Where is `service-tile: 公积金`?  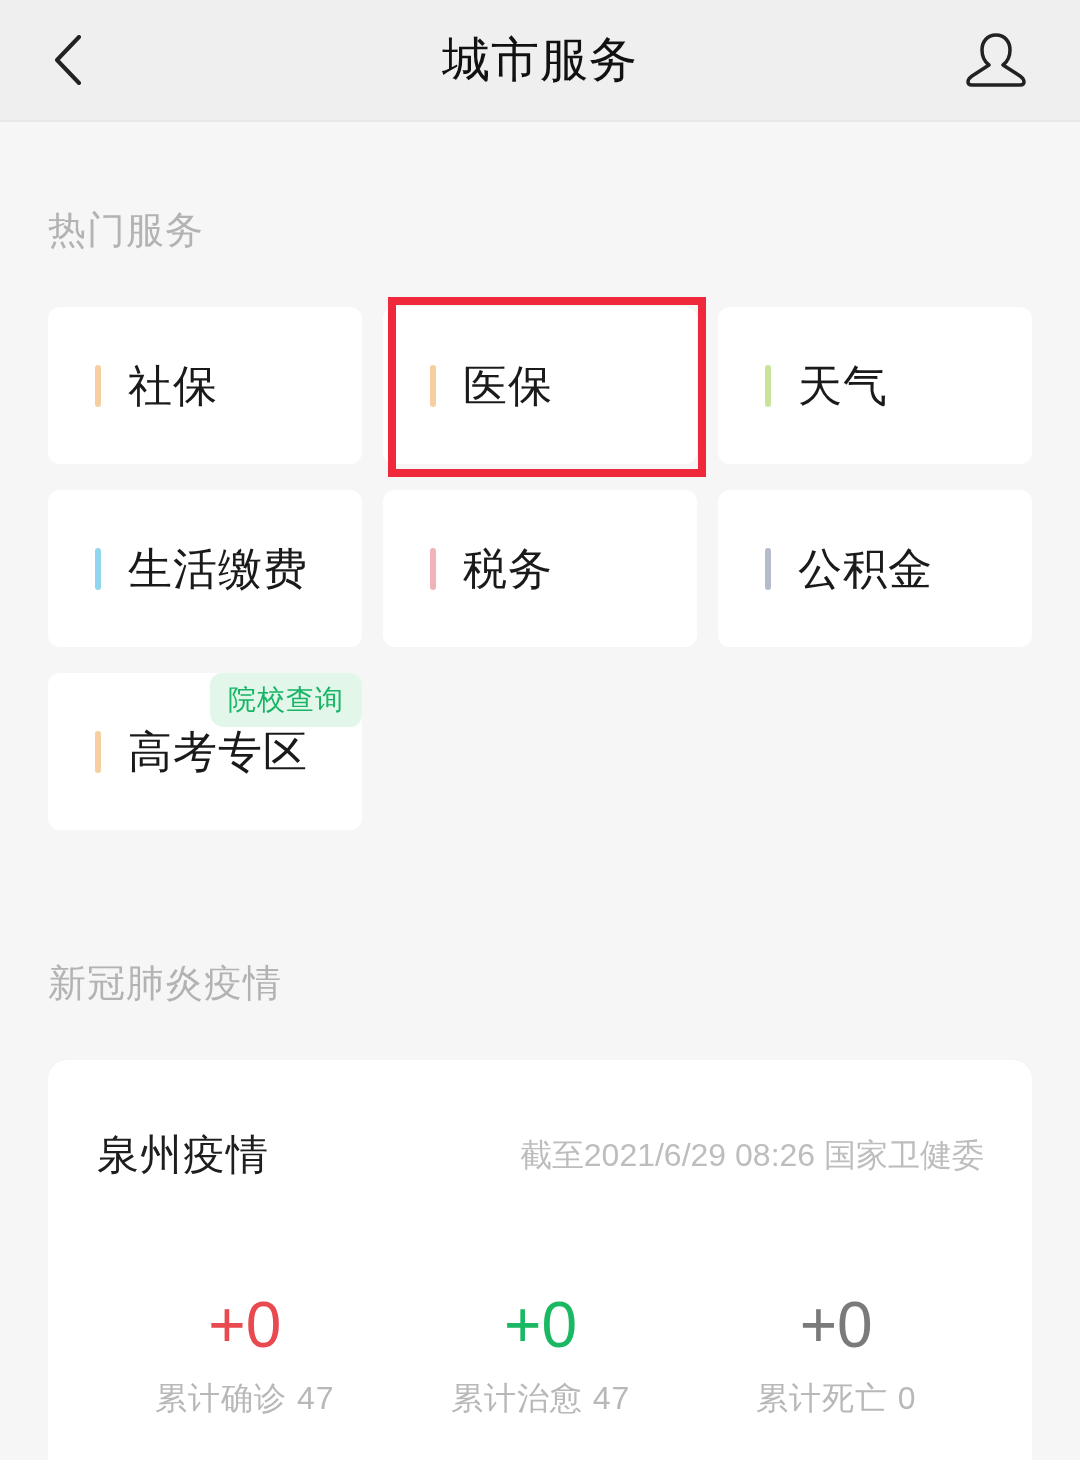 service-tile: 公积金 is located at coordinates (875, 568).